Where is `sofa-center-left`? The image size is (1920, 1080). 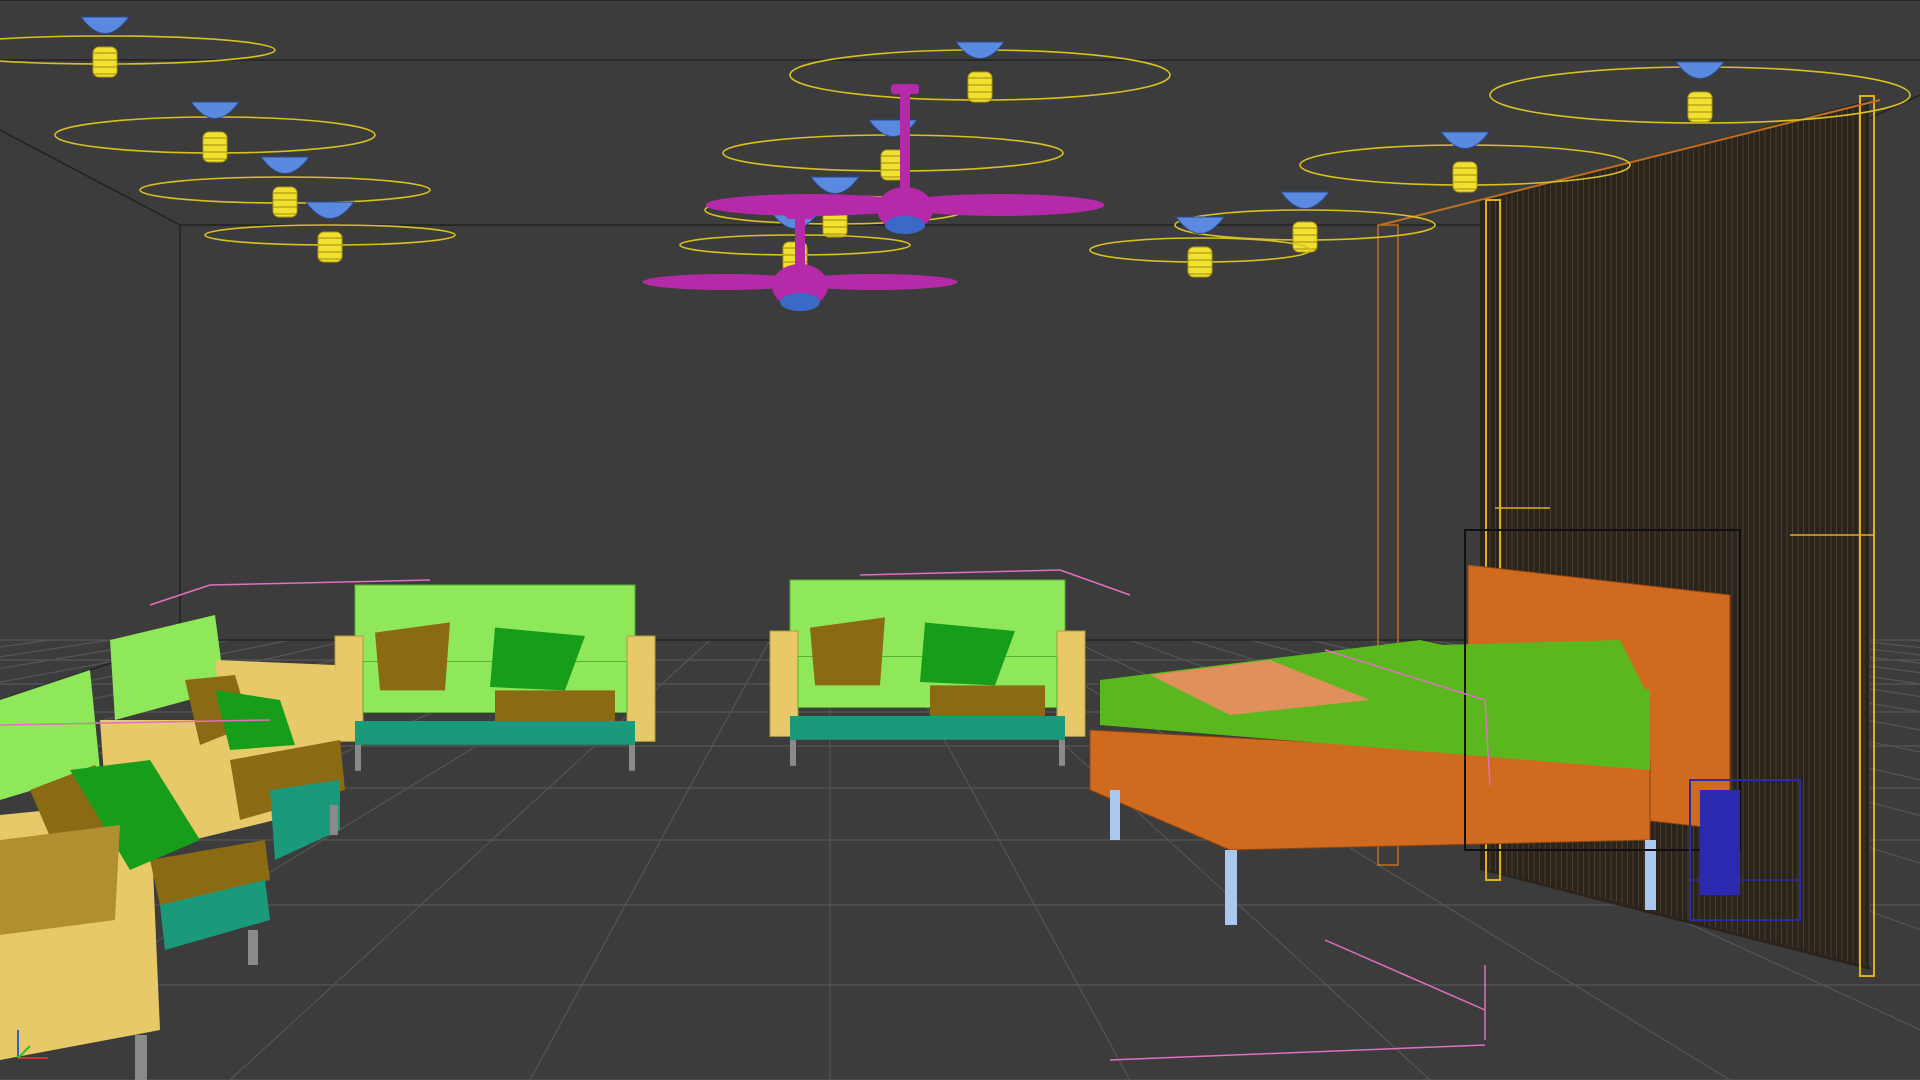
sofa-center-left is located at coordinates (495, 677).